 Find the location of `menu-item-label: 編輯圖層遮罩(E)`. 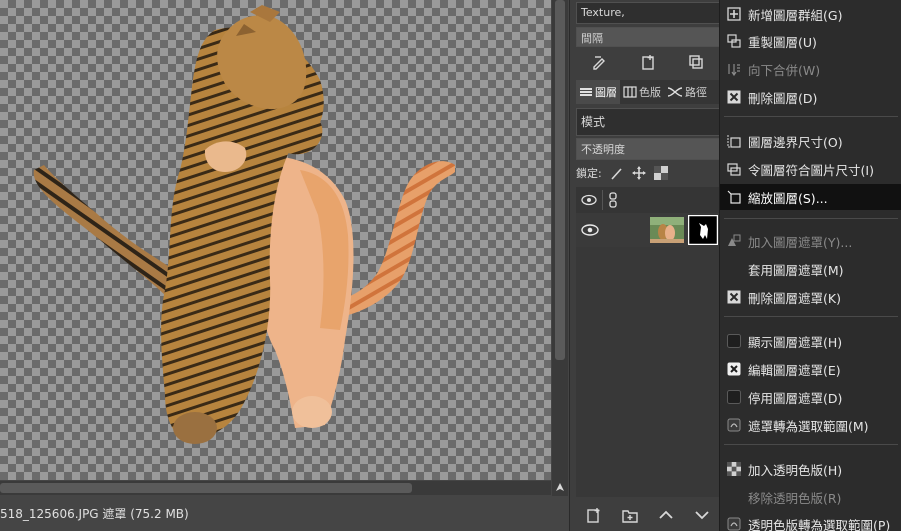

menu-item-label: 編輯圖層遮罩(E) is located at coordinates (794, 370).